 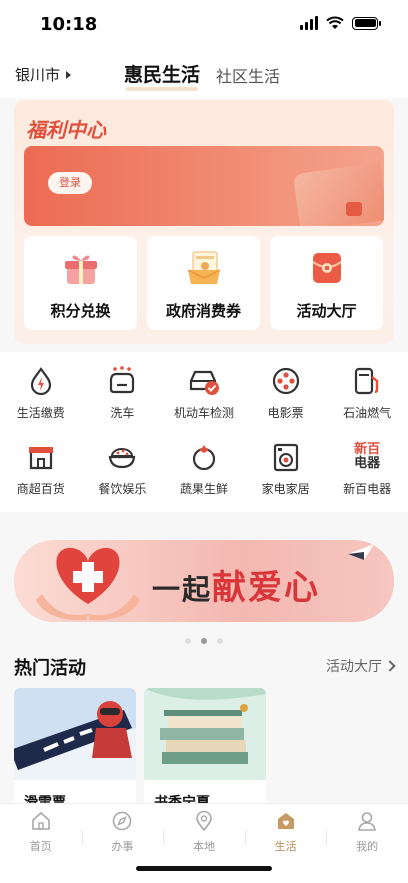 I want to click on service-supermarket: 商超百货, so click(x=41, y=474).